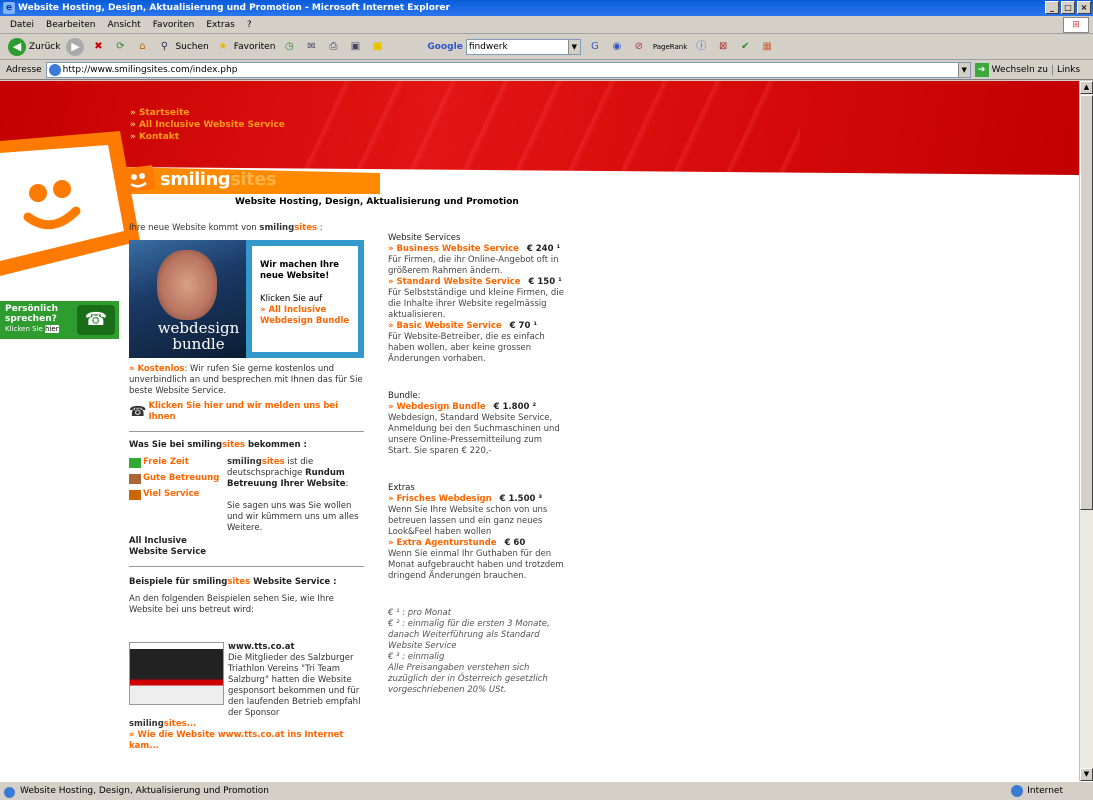 The image size is (1093, 800). What do you see at coordinates (96, 320) in the screenshot?
I see `telephone-icon: ☎` at bounding box center [96, 320].